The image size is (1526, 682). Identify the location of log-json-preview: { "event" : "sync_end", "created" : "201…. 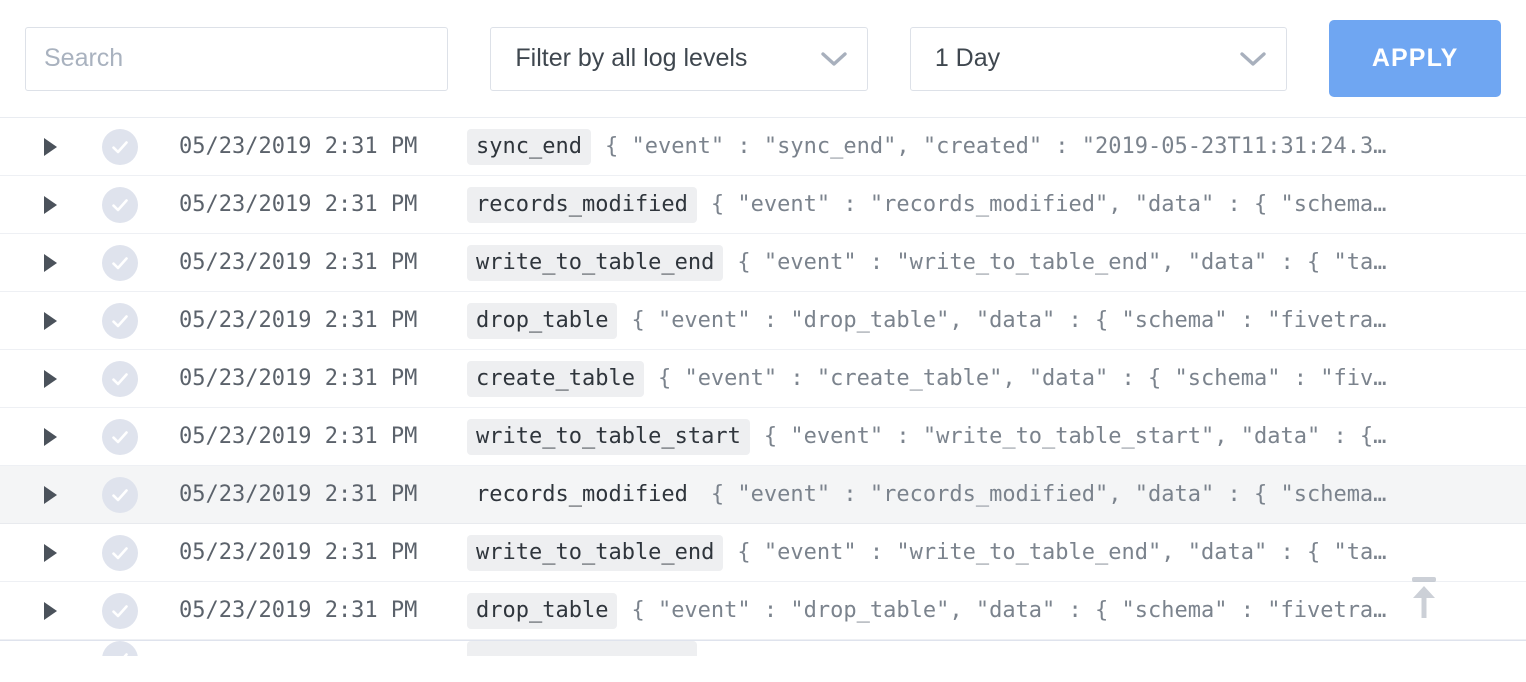
(995, 146).